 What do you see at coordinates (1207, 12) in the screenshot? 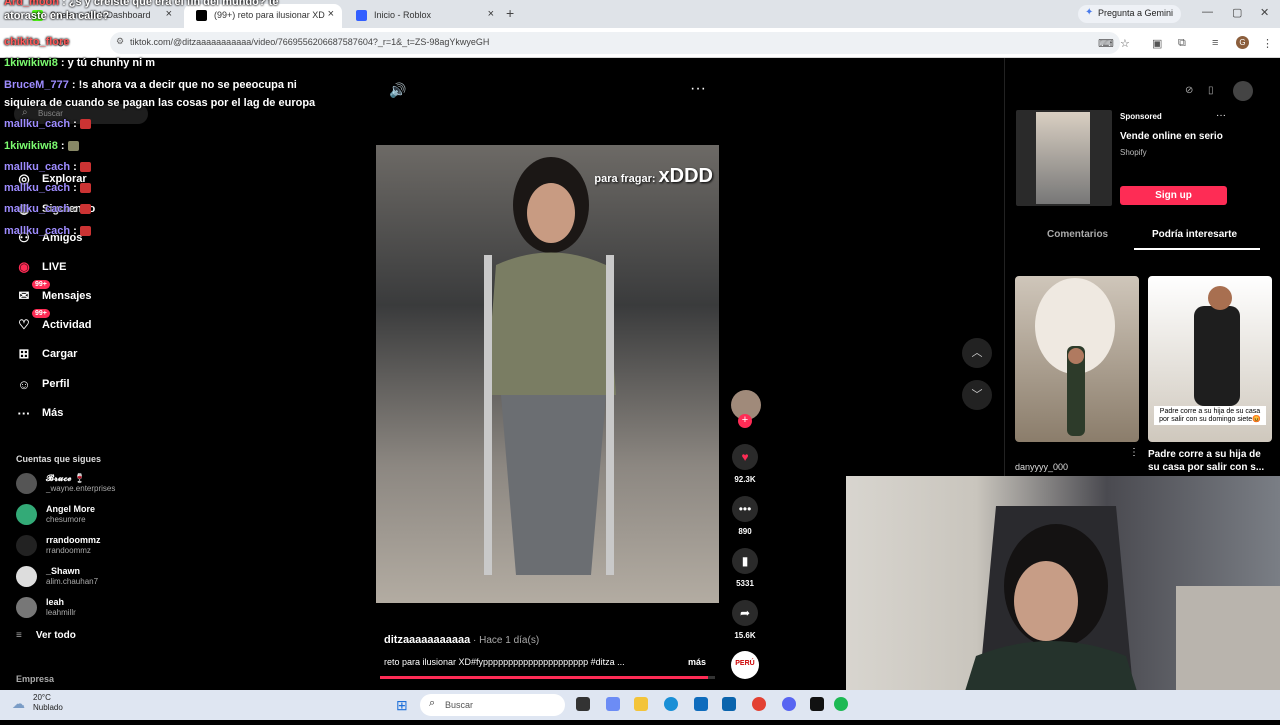
I see `minimize-icon: —` at bounding box center [1207, 12].